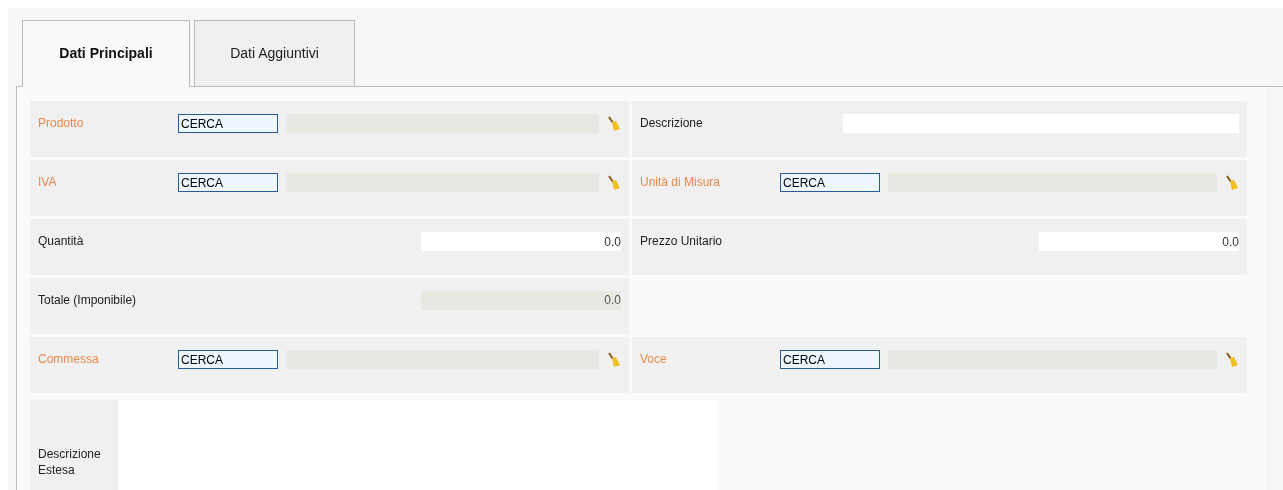 This screenshot has width=1283, height=490. Describe the element at coordinates (70, 462) in the screenshot. I see `field-label: Descrizione Estesa` at that location.